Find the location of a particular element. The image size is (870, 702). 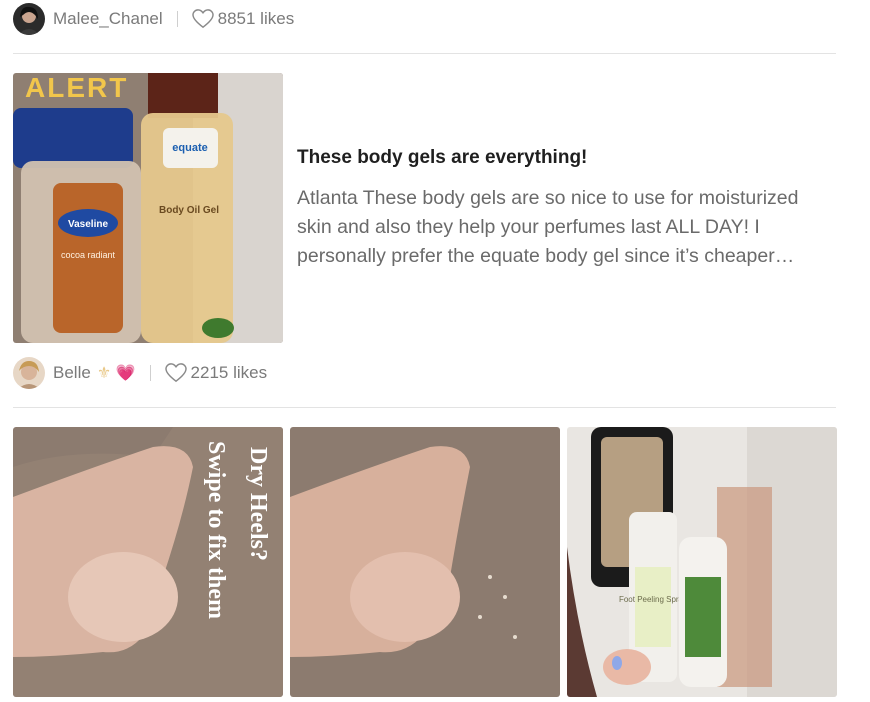

vaseline-sub: cocoa radiant is located at coordinates (88, 255).